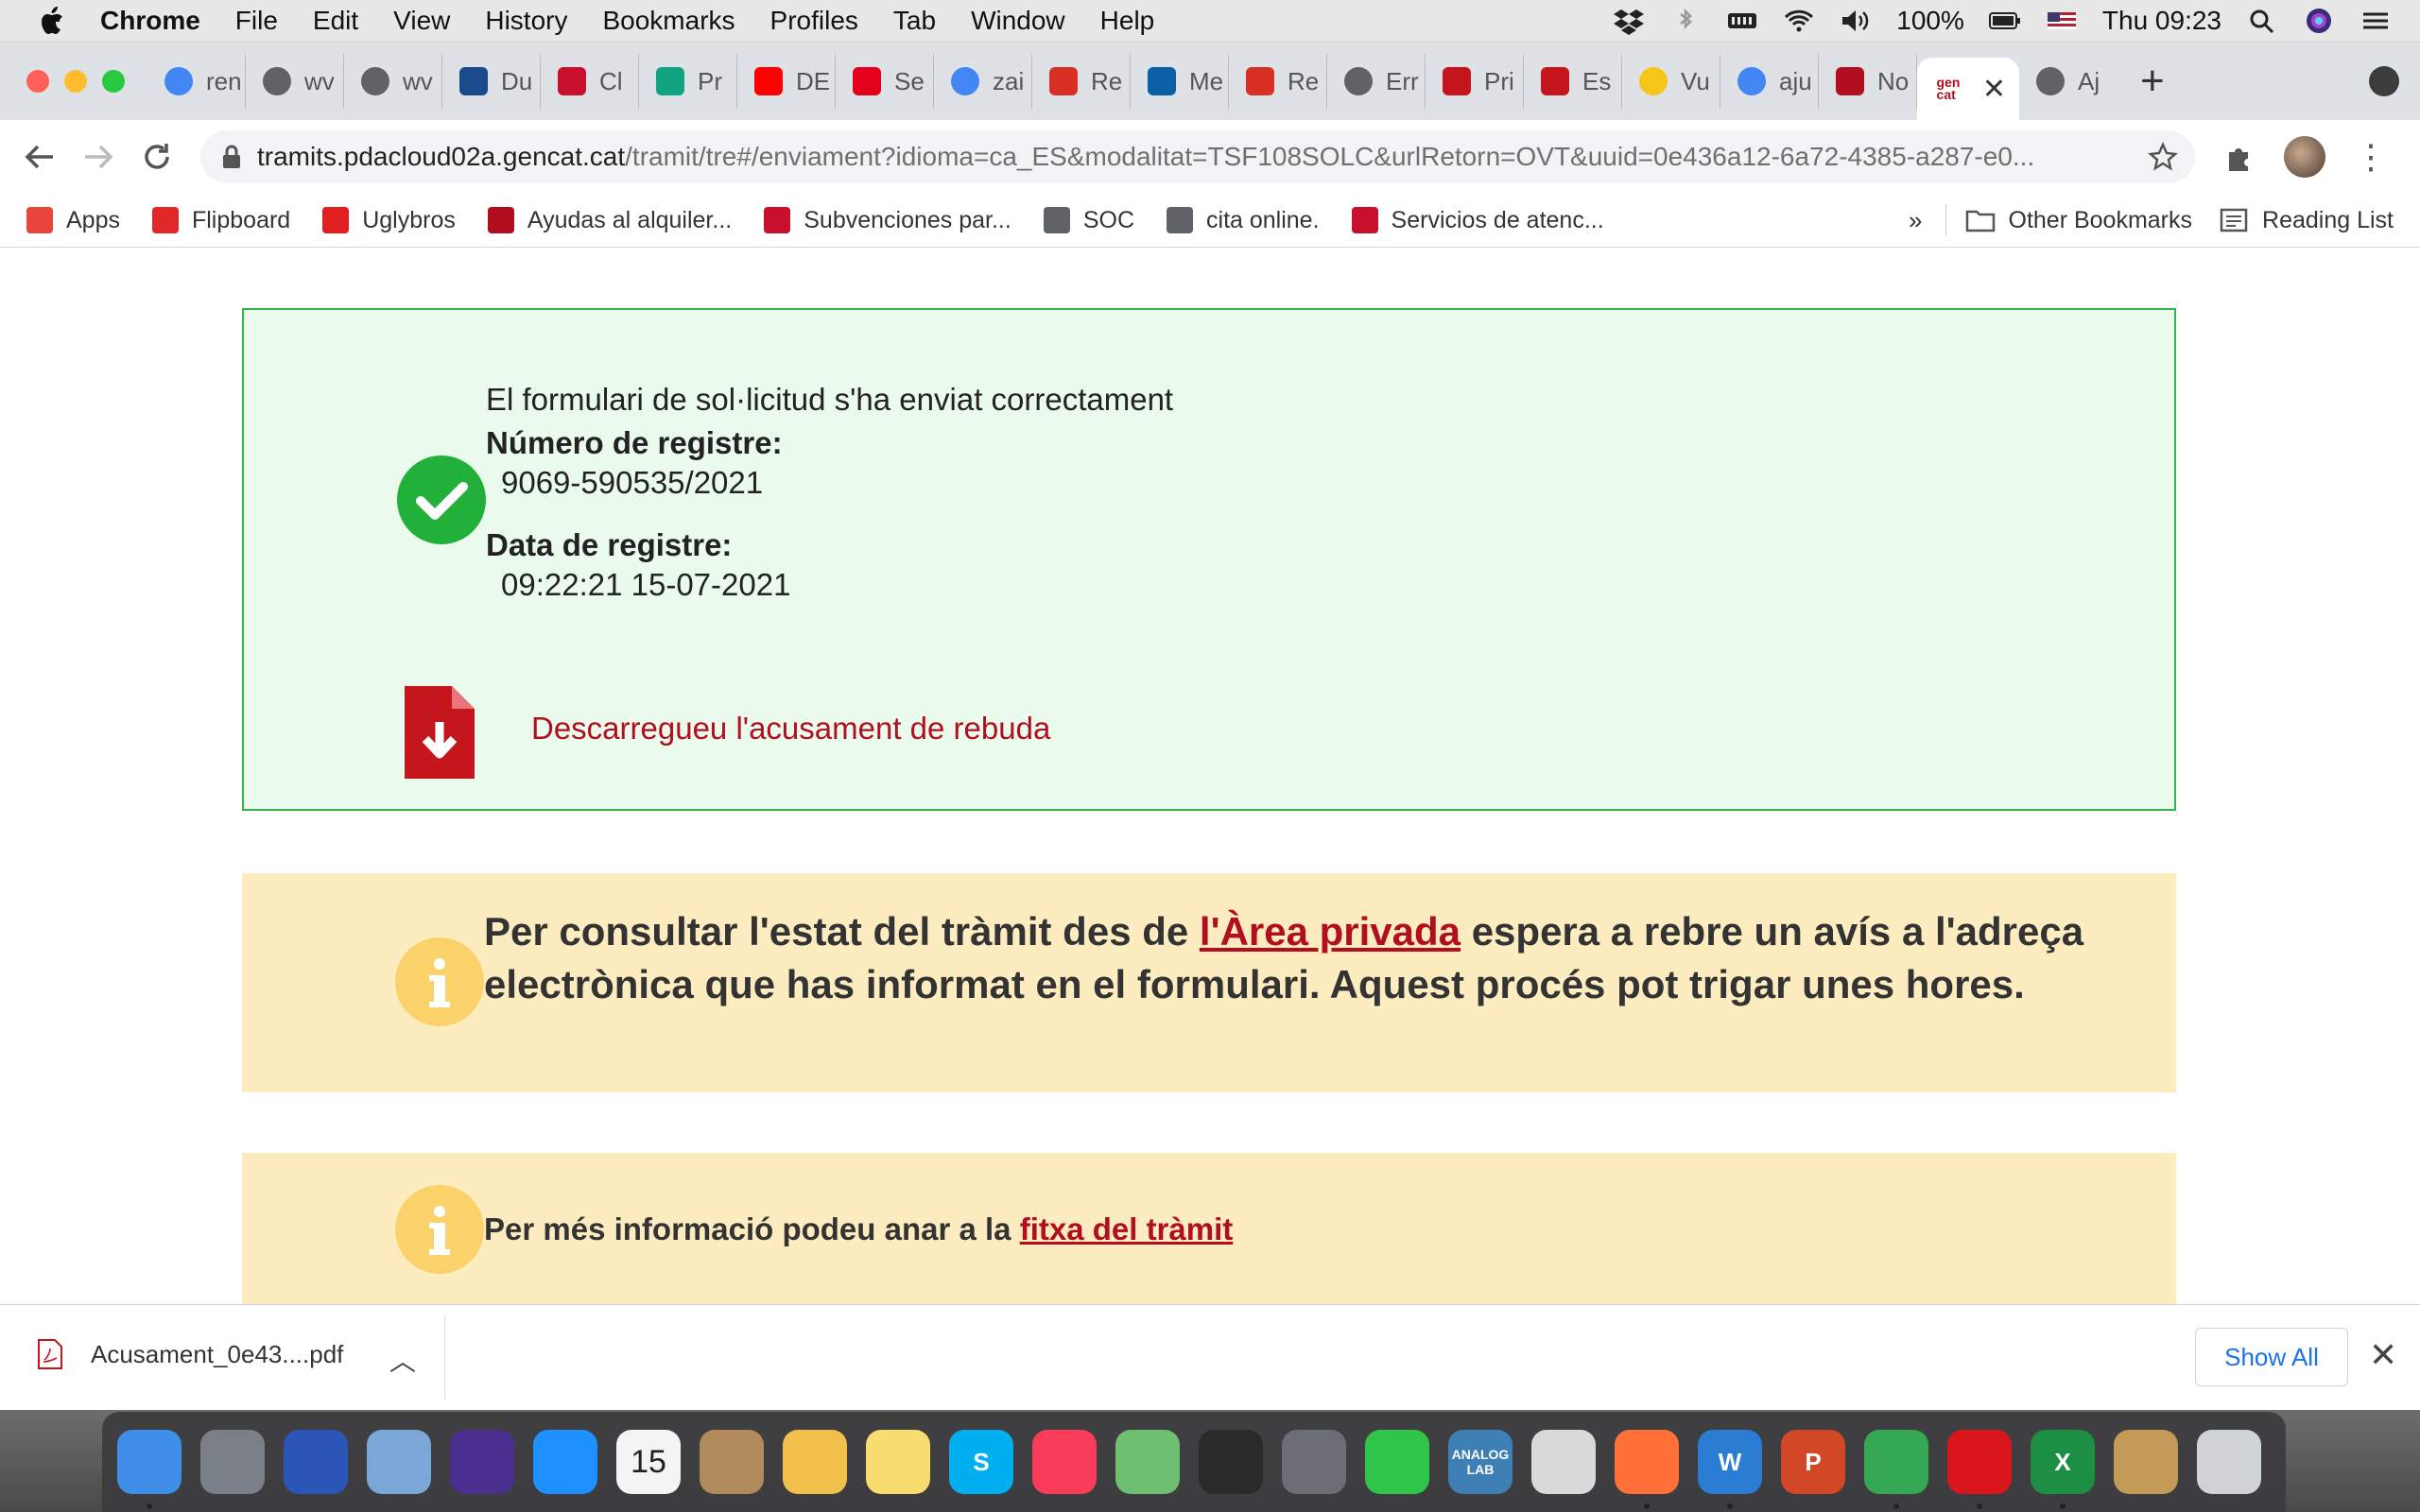  What do you see at coordinates (2005, 21) in the screenshot?
I see `battery-icon` at bounding box center [2005, 21].